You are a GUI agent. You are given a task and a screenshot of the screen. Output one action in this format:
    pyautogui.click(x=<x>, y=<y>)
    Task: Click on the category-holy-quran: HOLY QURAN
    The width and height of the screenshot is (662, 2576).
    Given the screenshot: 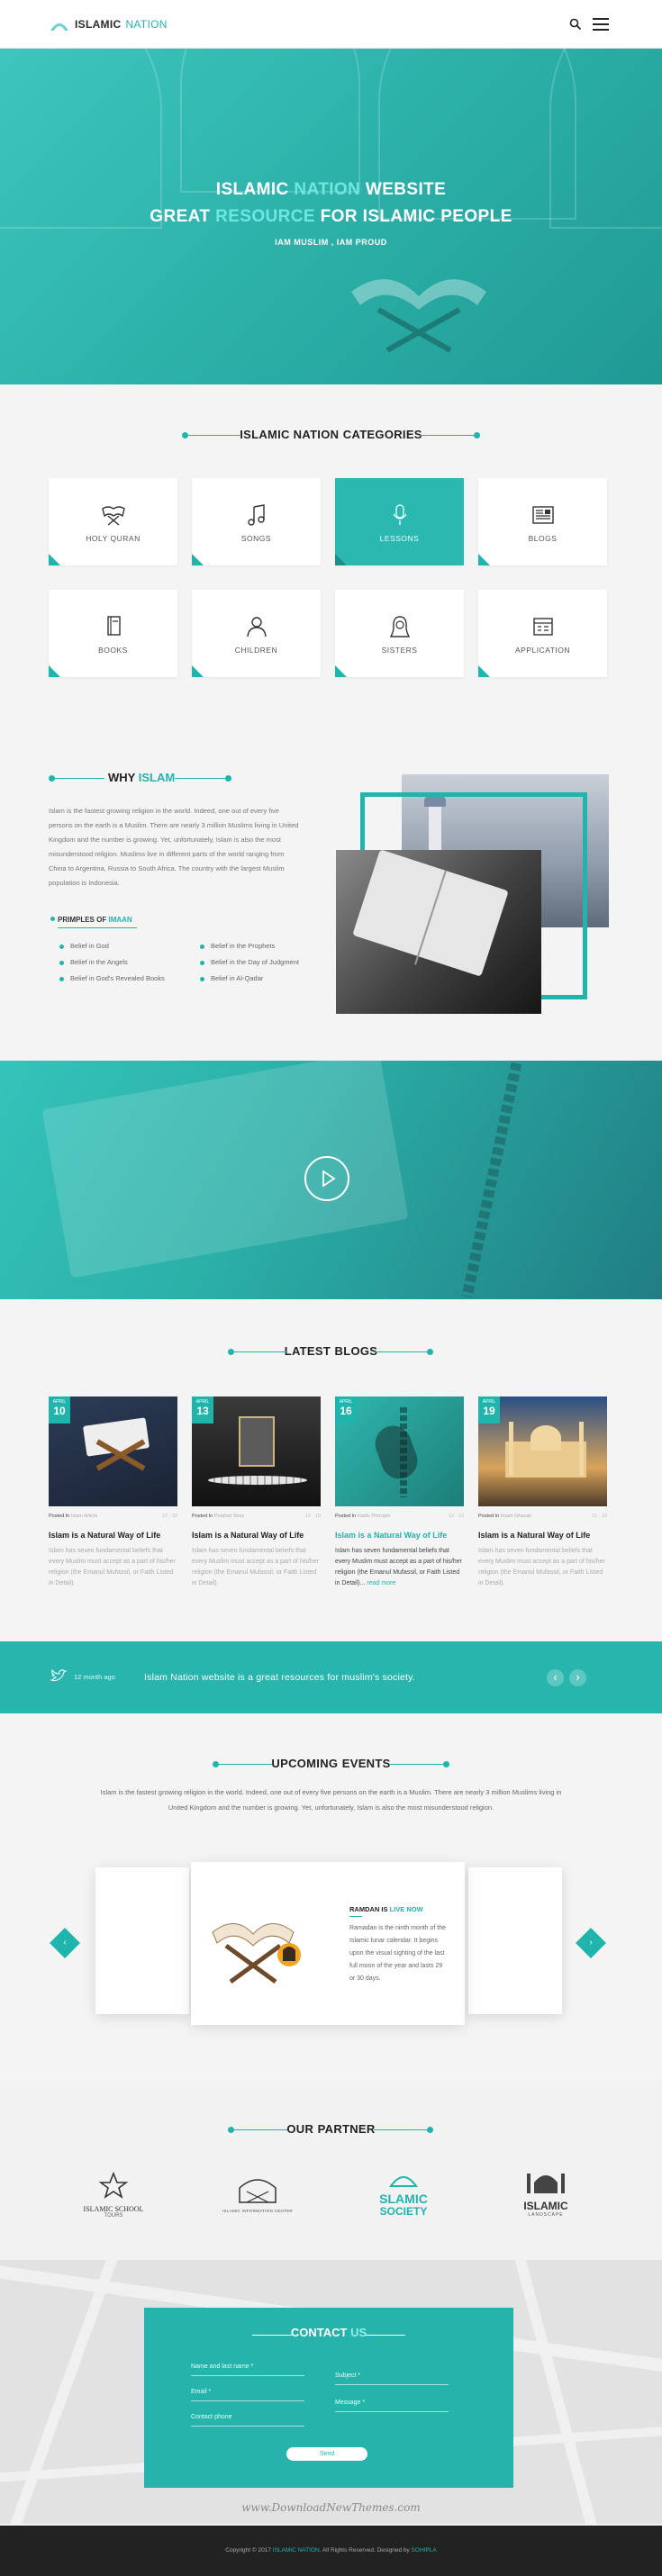 What is the action you would take?
    pyautogui.click(x=113, y=521)
    